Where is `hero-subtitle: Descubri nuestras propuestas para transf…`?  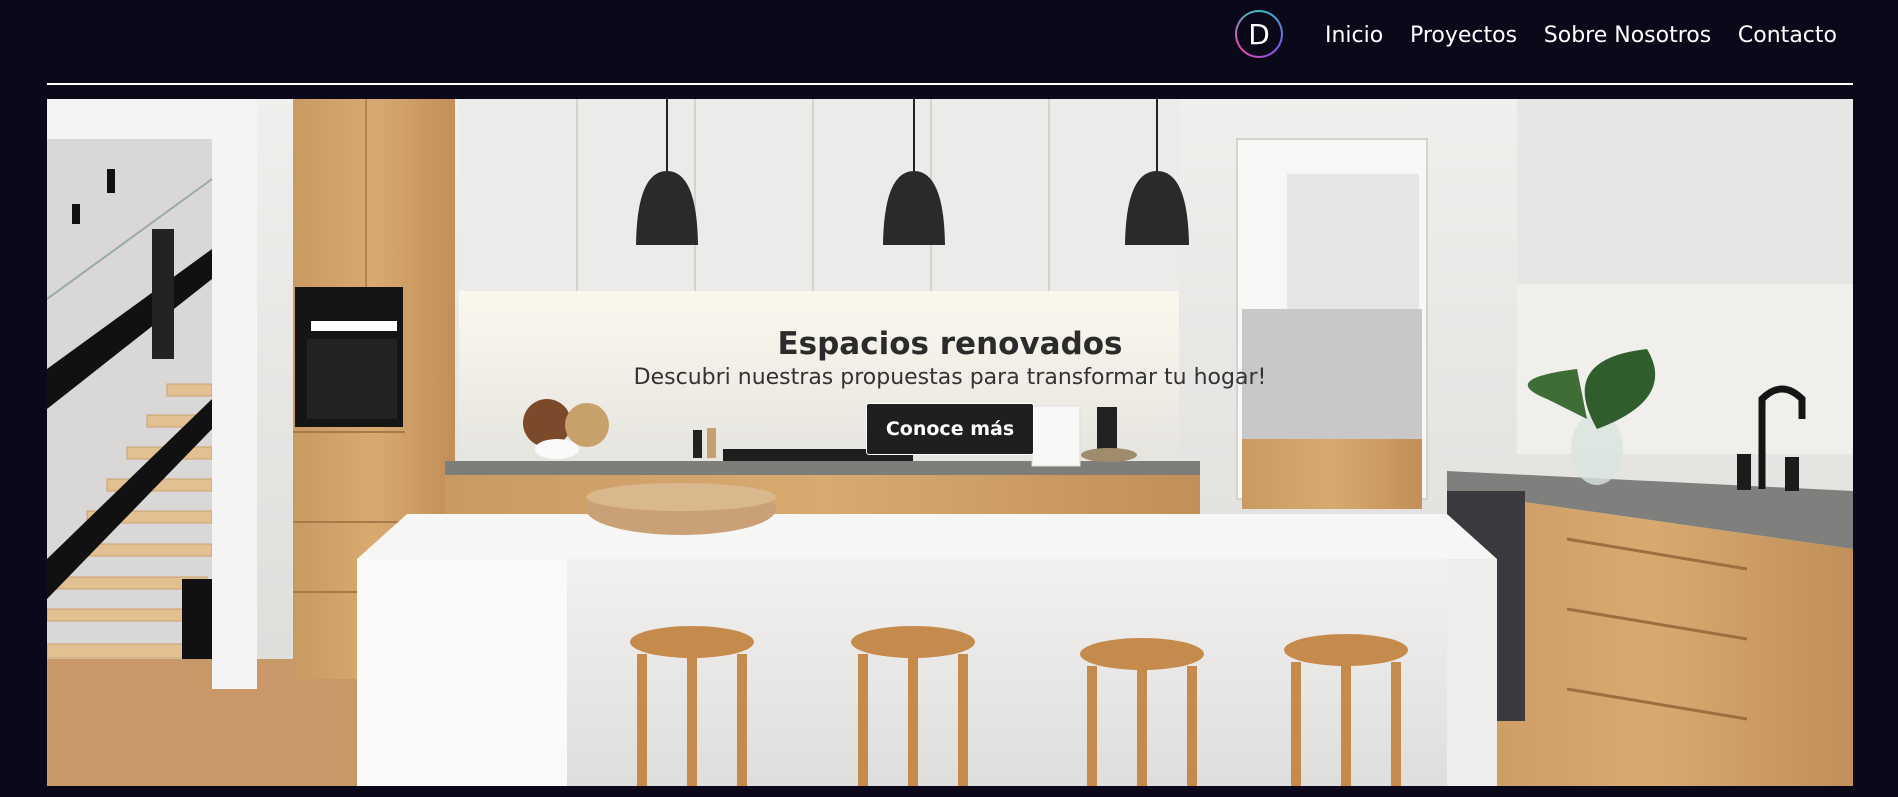 hero-subtitle: Descubri nuestras propuestas para transf… is located at coordinates (950, 377).